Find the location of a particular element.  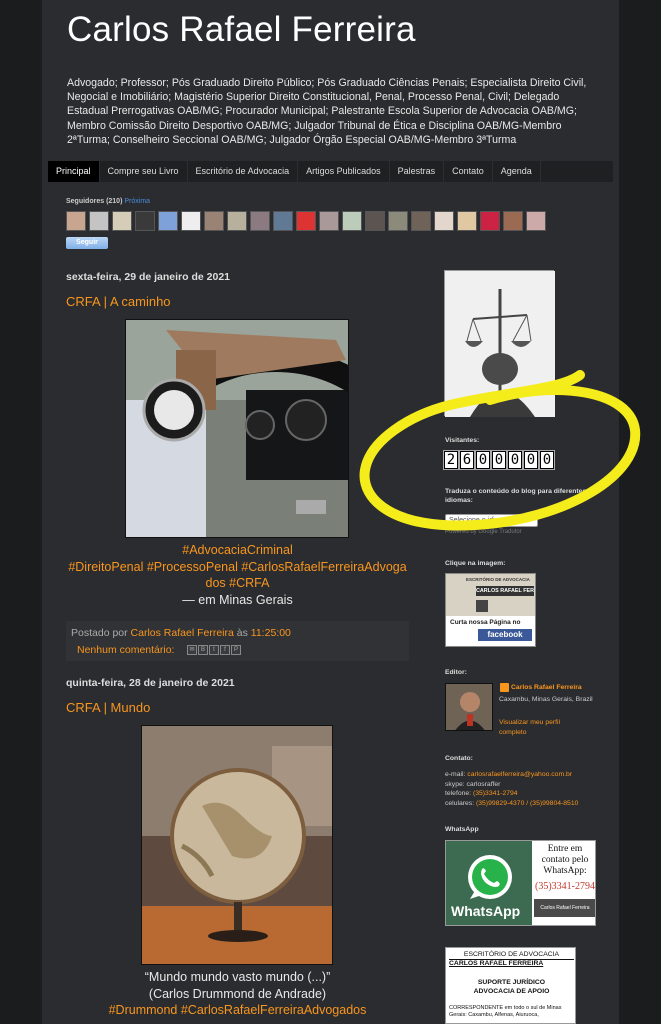

wrist-watch-steering-wheel-image is located at coordinates (237, 428).